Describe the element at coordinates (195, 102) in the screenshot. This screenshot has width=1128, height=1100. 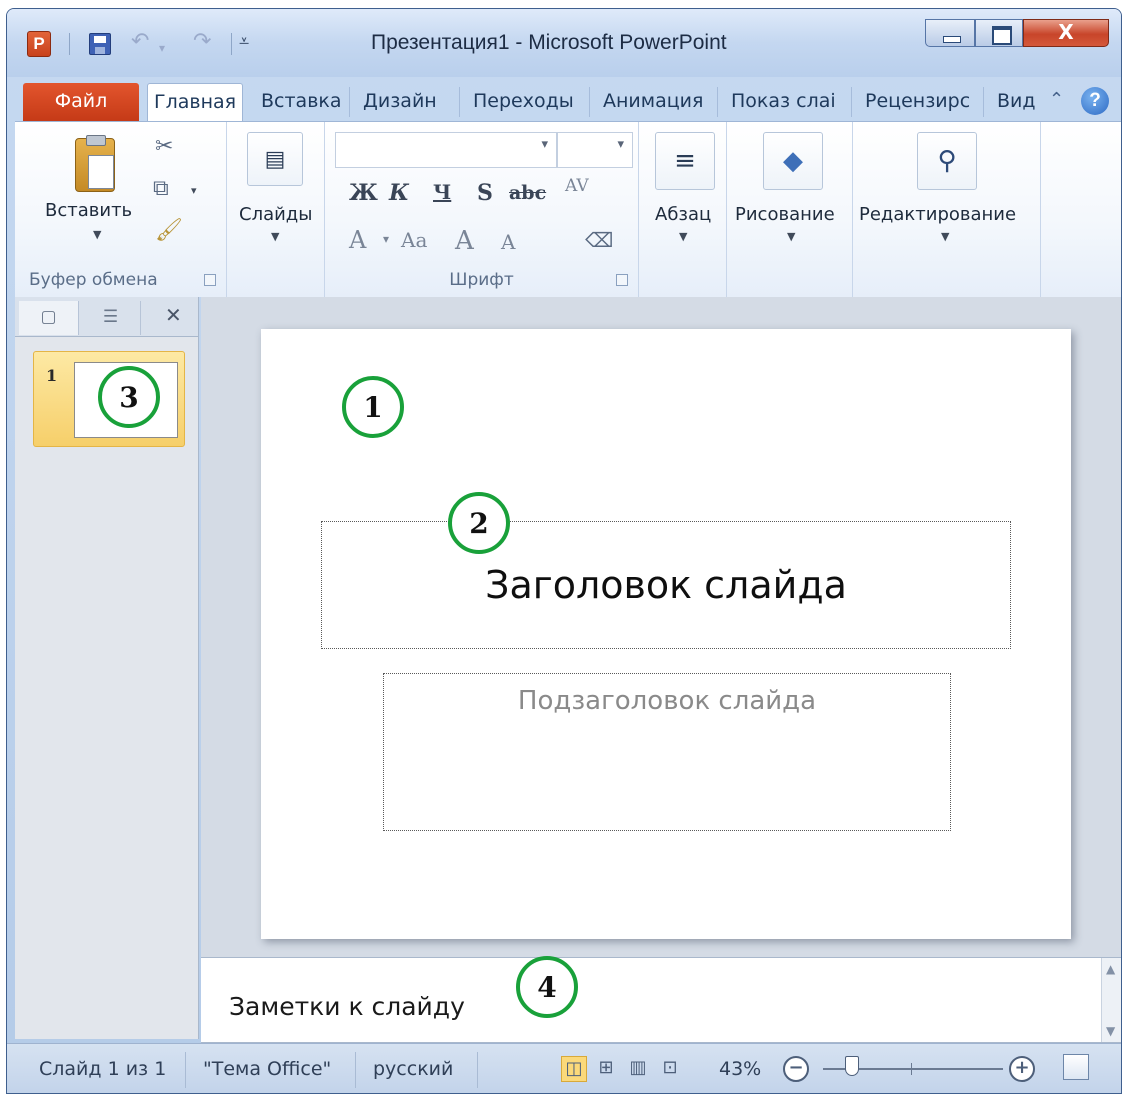
I see `tab-home: Главная` at that location.